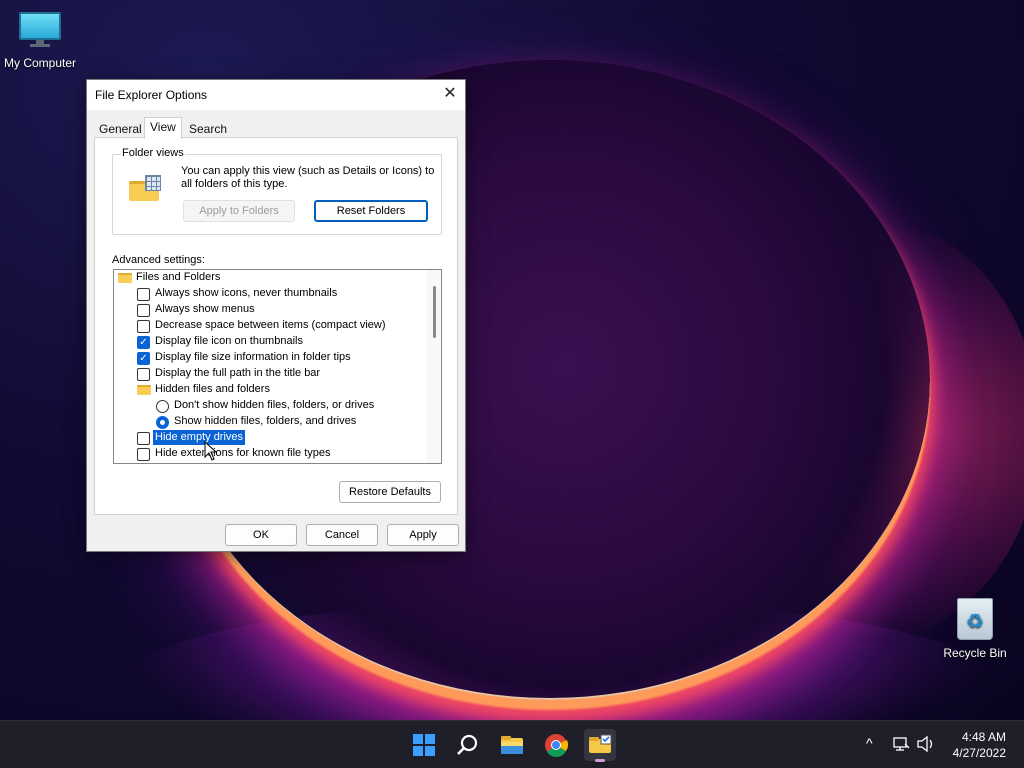 Image resolution: width=1024 pixels, height=768 pixels. Describe the element at coordinates (926, 745) in the screenshot. I see `volume-icon` at that location.